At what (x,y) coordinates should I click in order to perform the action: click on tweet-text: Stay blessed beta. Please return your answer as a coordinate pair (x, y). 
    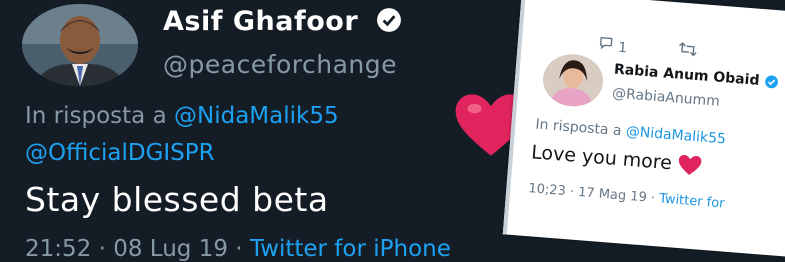
    Looking at the image, I should click on (177, 199).